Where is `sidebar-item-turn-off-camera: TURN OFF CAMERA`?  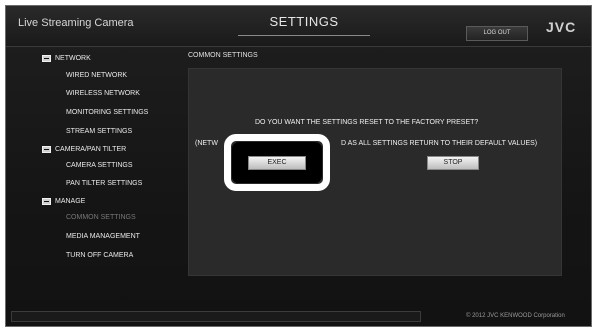
sidebar-item-turn-off-camera: TURN OFF CAMERA is located at coordinates (99, 255).